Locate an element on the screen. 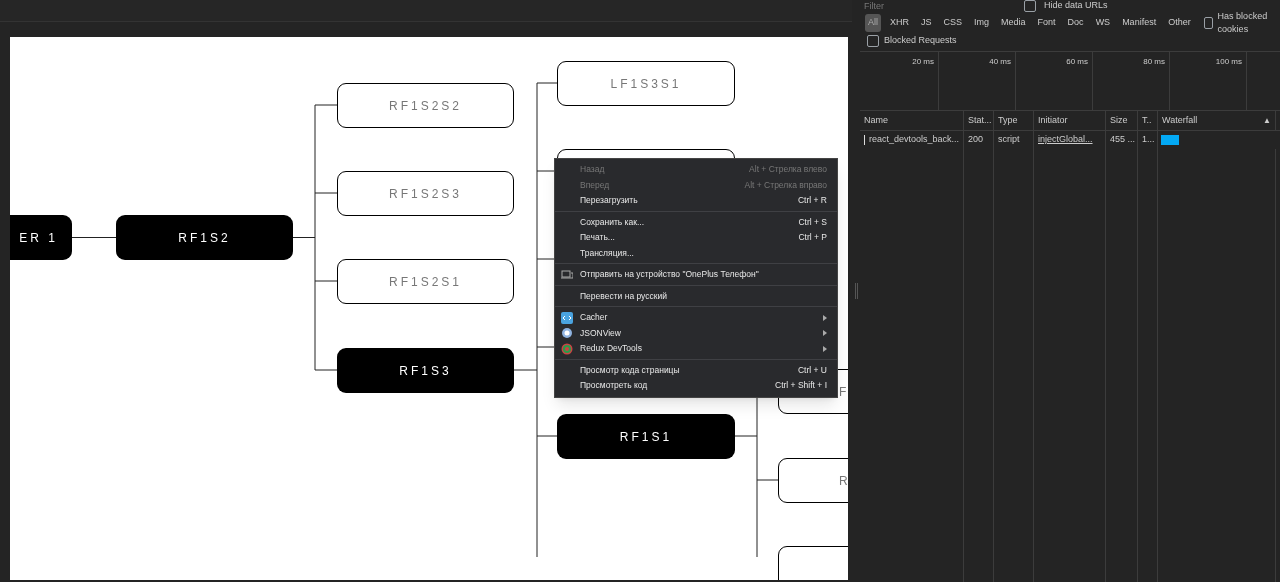 This screenshot has width=1280, height=582. shortcut-text: Ctrl + U is located at coordinates (812, 370).